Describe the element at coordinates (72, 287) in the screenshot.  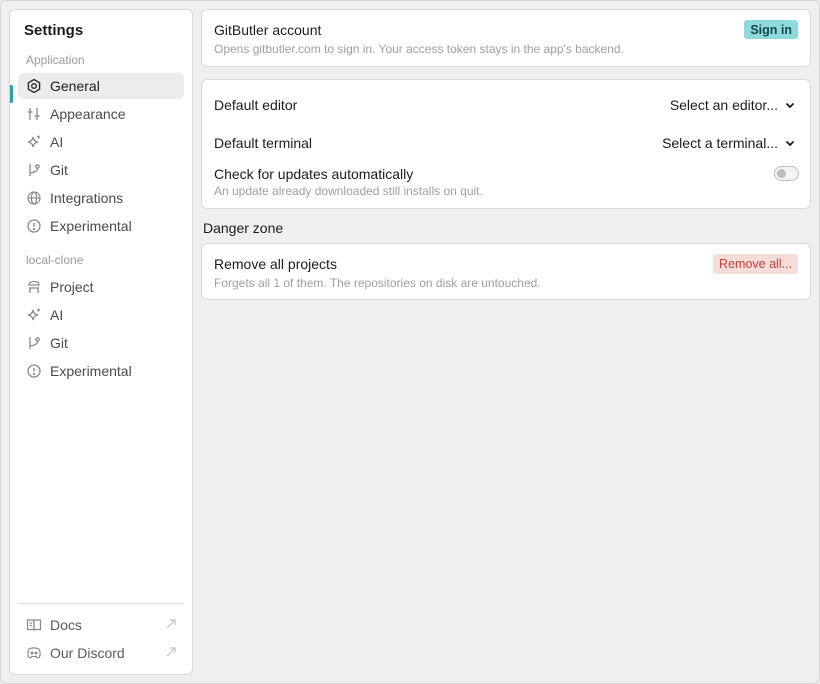
I see `sidebar-item-label: Project` at that location.